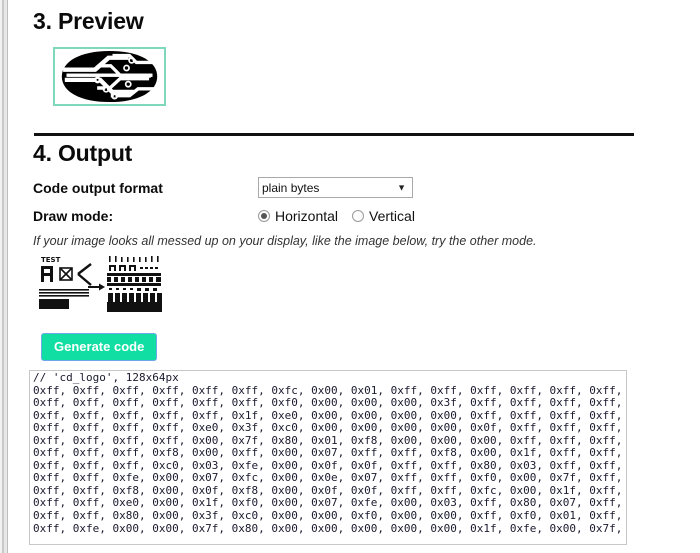  Describe the element at coordinates (4, 276) in the screenshot. I see `window-left-gutter` at that location.